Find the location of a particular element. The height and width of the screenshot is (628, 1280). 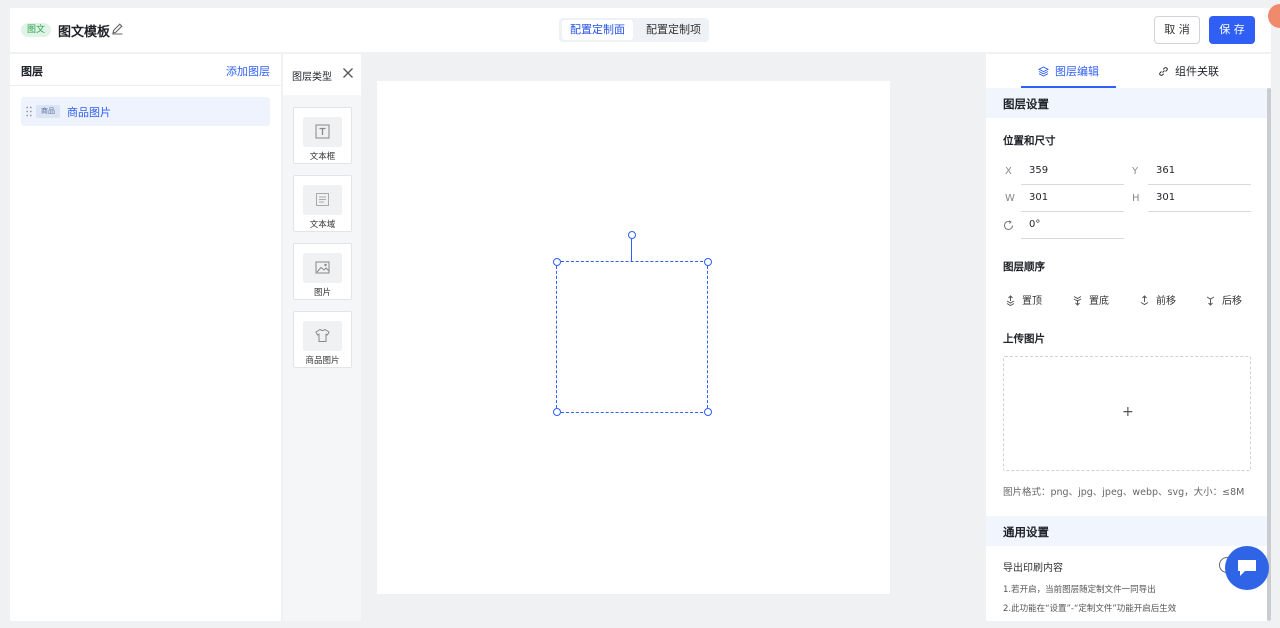

chat-support-button is located at coordinates (1247, 568).